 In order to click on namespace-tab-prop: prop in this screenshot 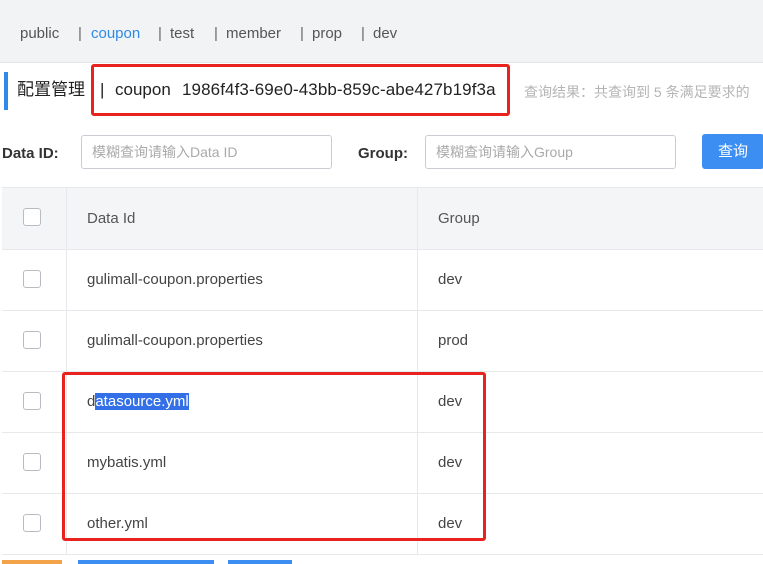, I will do `click(327, 34)`.